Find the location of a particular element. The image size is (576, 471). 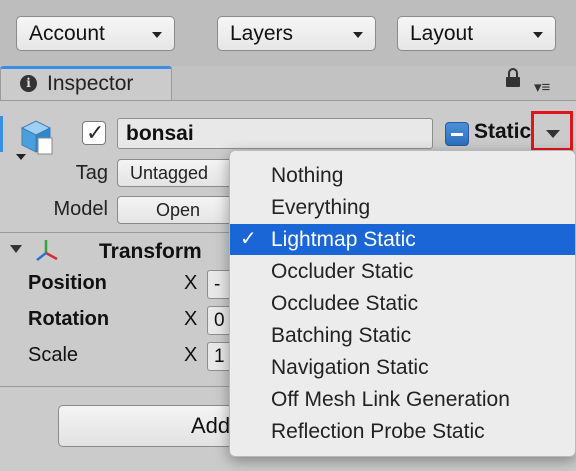

menu-item-nothing: Nothing is located at coordinates (402, 175).